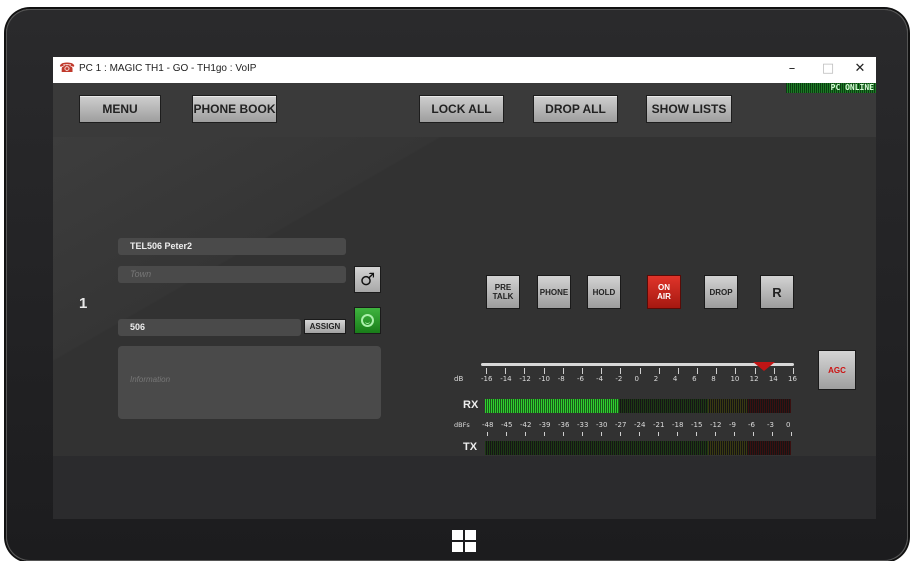  Describe the element at coordinates (602, 425) in the screenshot. I see `meter-tick-label: -30` at that location.